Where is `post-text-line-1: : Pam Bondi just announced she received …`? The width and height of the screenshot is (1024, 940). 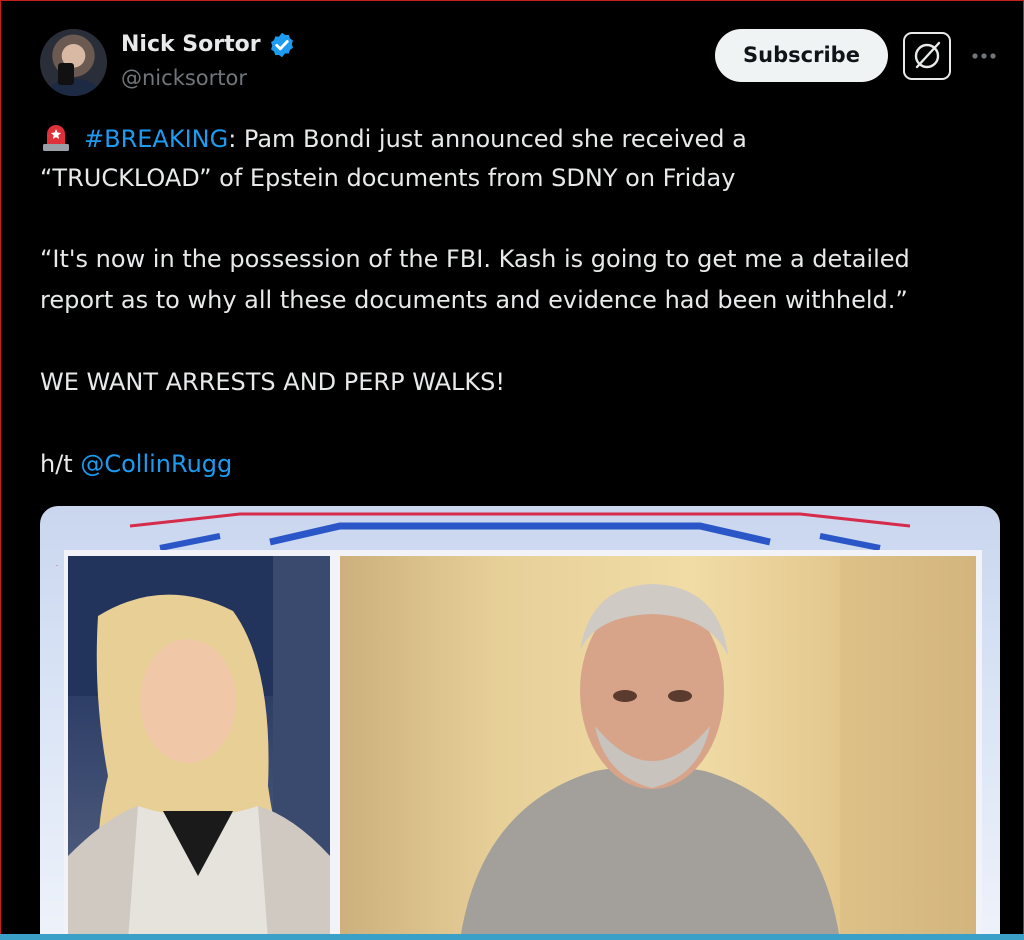
post-text-line-1: : Pam Bondi just announced she received … is located at coordinates (487, 139).